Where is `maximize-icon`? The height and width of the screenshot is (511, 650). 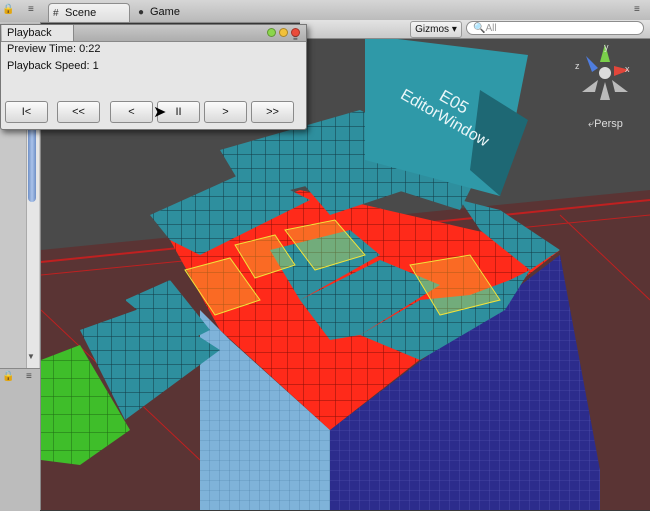 maximize-icon is located at coordinates (271, 32).